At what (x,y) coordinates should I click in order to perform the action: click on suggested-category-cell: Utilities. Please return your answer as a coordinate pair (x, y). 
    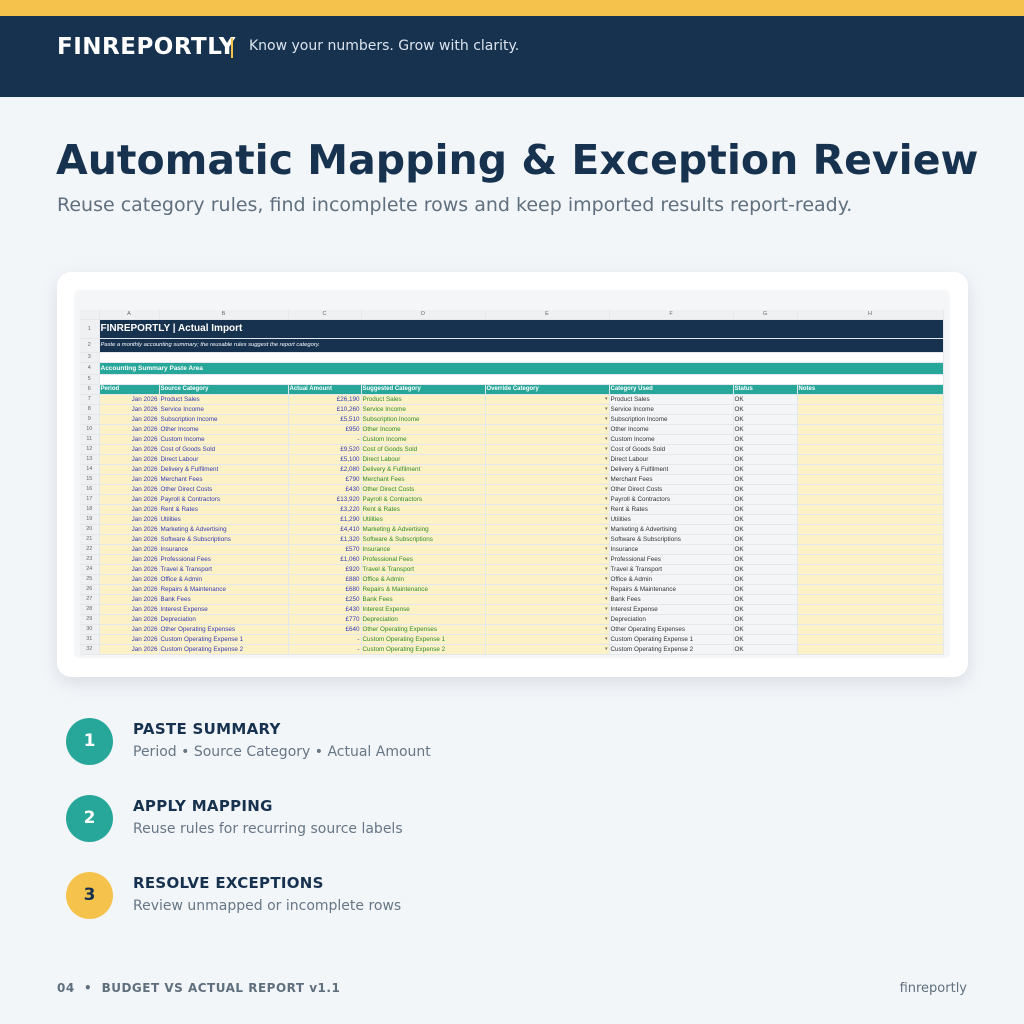
    Looking at the image, I should click on (423, 519).